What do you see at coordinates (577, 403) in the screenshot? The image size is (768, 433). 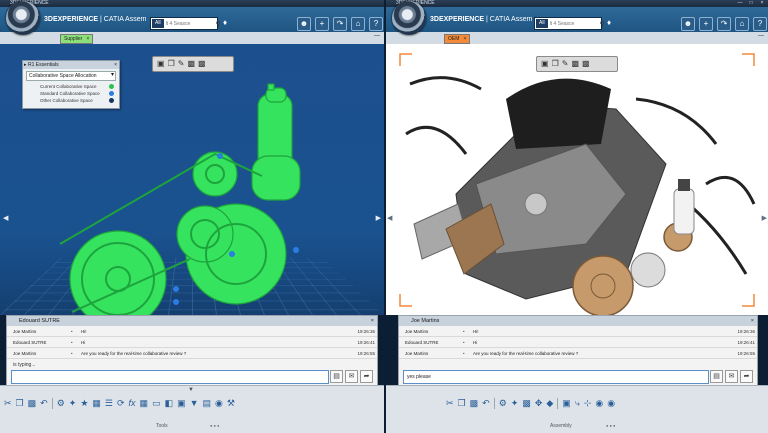 I see `axis-icon: ⤷` at bounding box center [577, 403].